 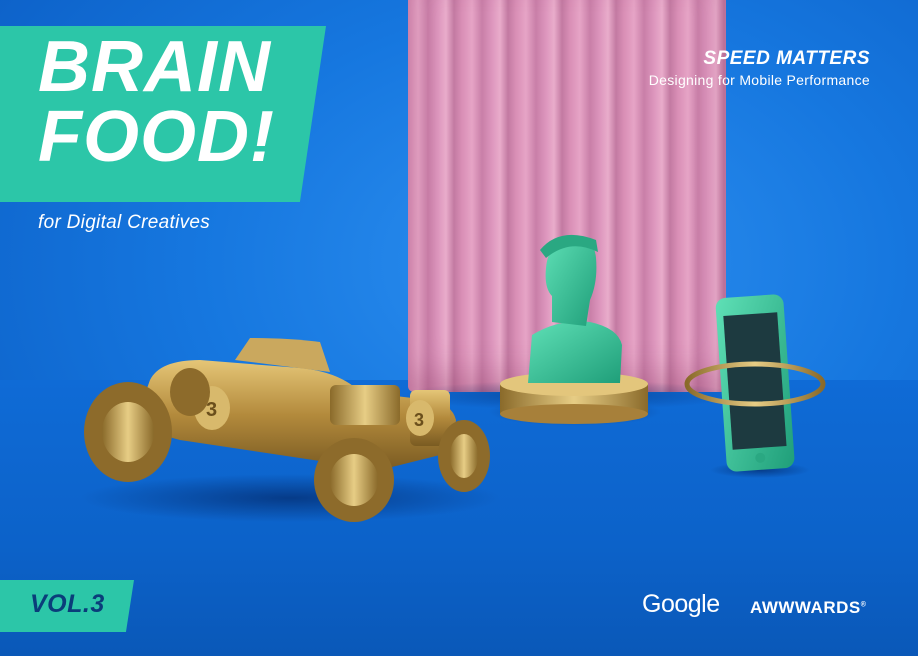 What do you see at coordinates (755, 386) in the screenshot?
I see `smartphone-with-ring` at bounding box center [755, 386].